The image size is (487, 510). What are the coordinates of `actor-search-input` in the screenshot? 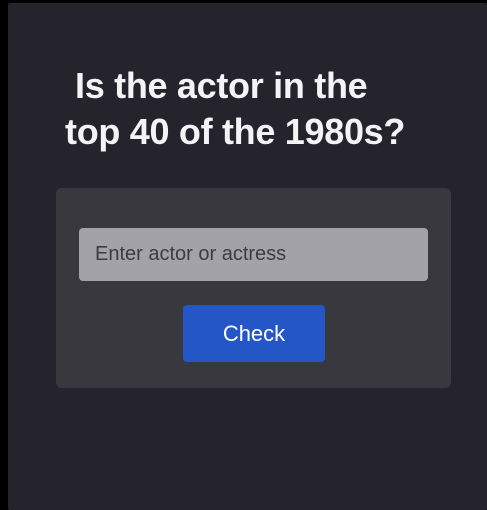 It's located at (253, 254).